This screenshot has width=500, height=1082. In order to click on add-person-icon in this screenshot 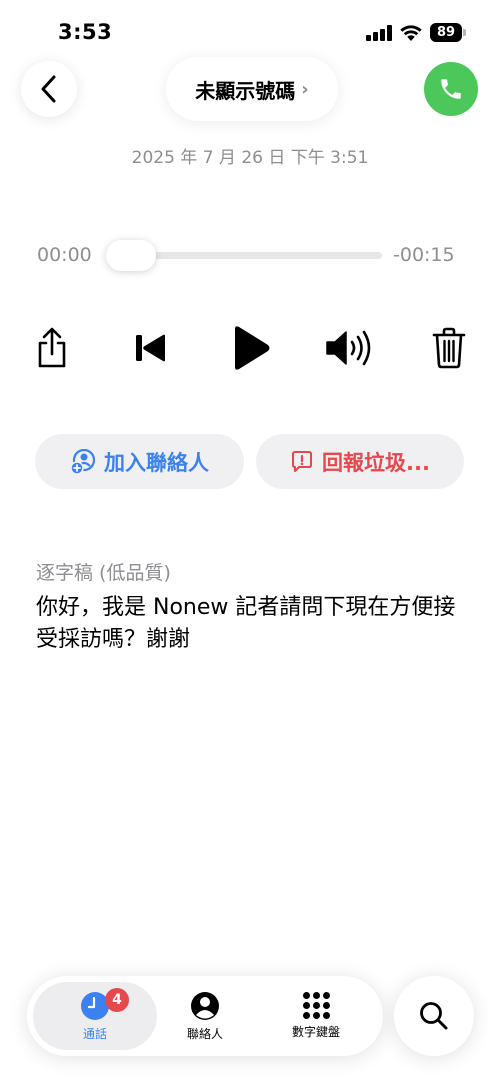, I will do `click(83, 461)`.